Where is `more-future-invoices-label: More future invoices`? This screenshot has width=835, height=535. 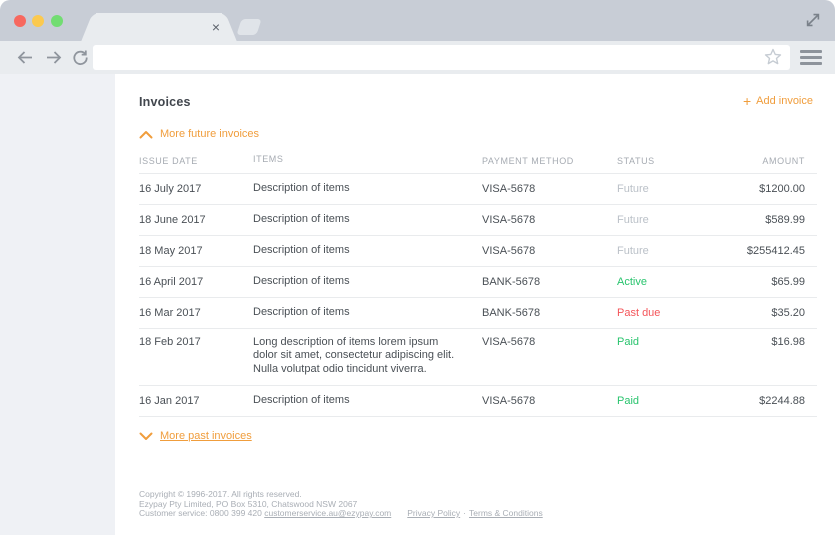
more-future-invoices-label: More future invoices is located at coordinates (210, 134).